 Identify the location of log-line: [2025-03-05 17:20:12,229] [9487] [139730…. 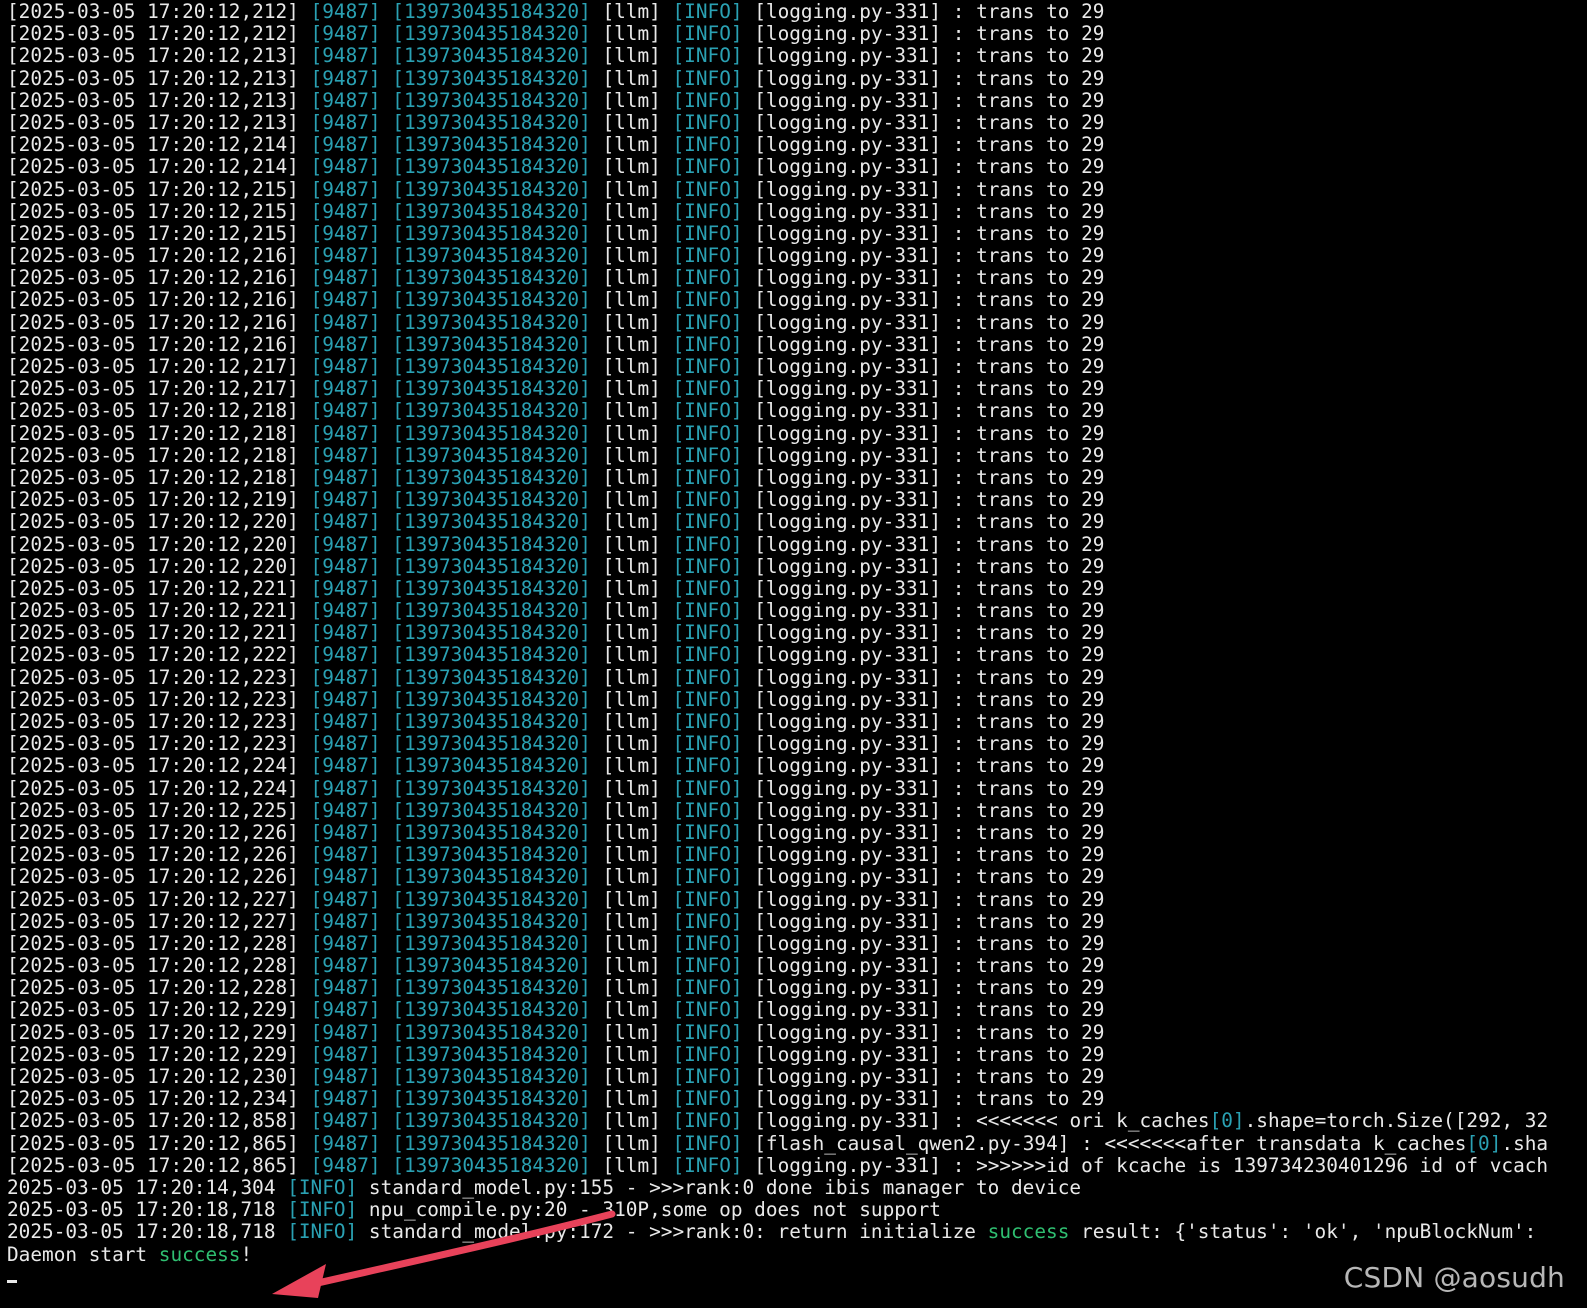
(797, 1055).